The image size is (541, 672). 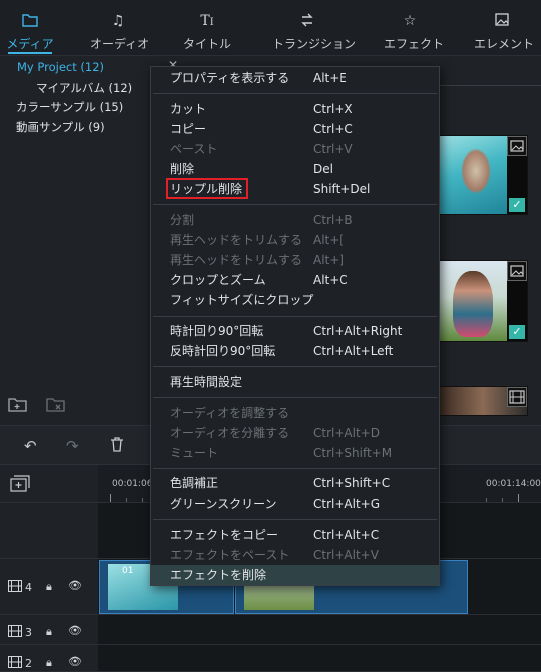 I want to click on element-icon, so click(x=502, y=22).